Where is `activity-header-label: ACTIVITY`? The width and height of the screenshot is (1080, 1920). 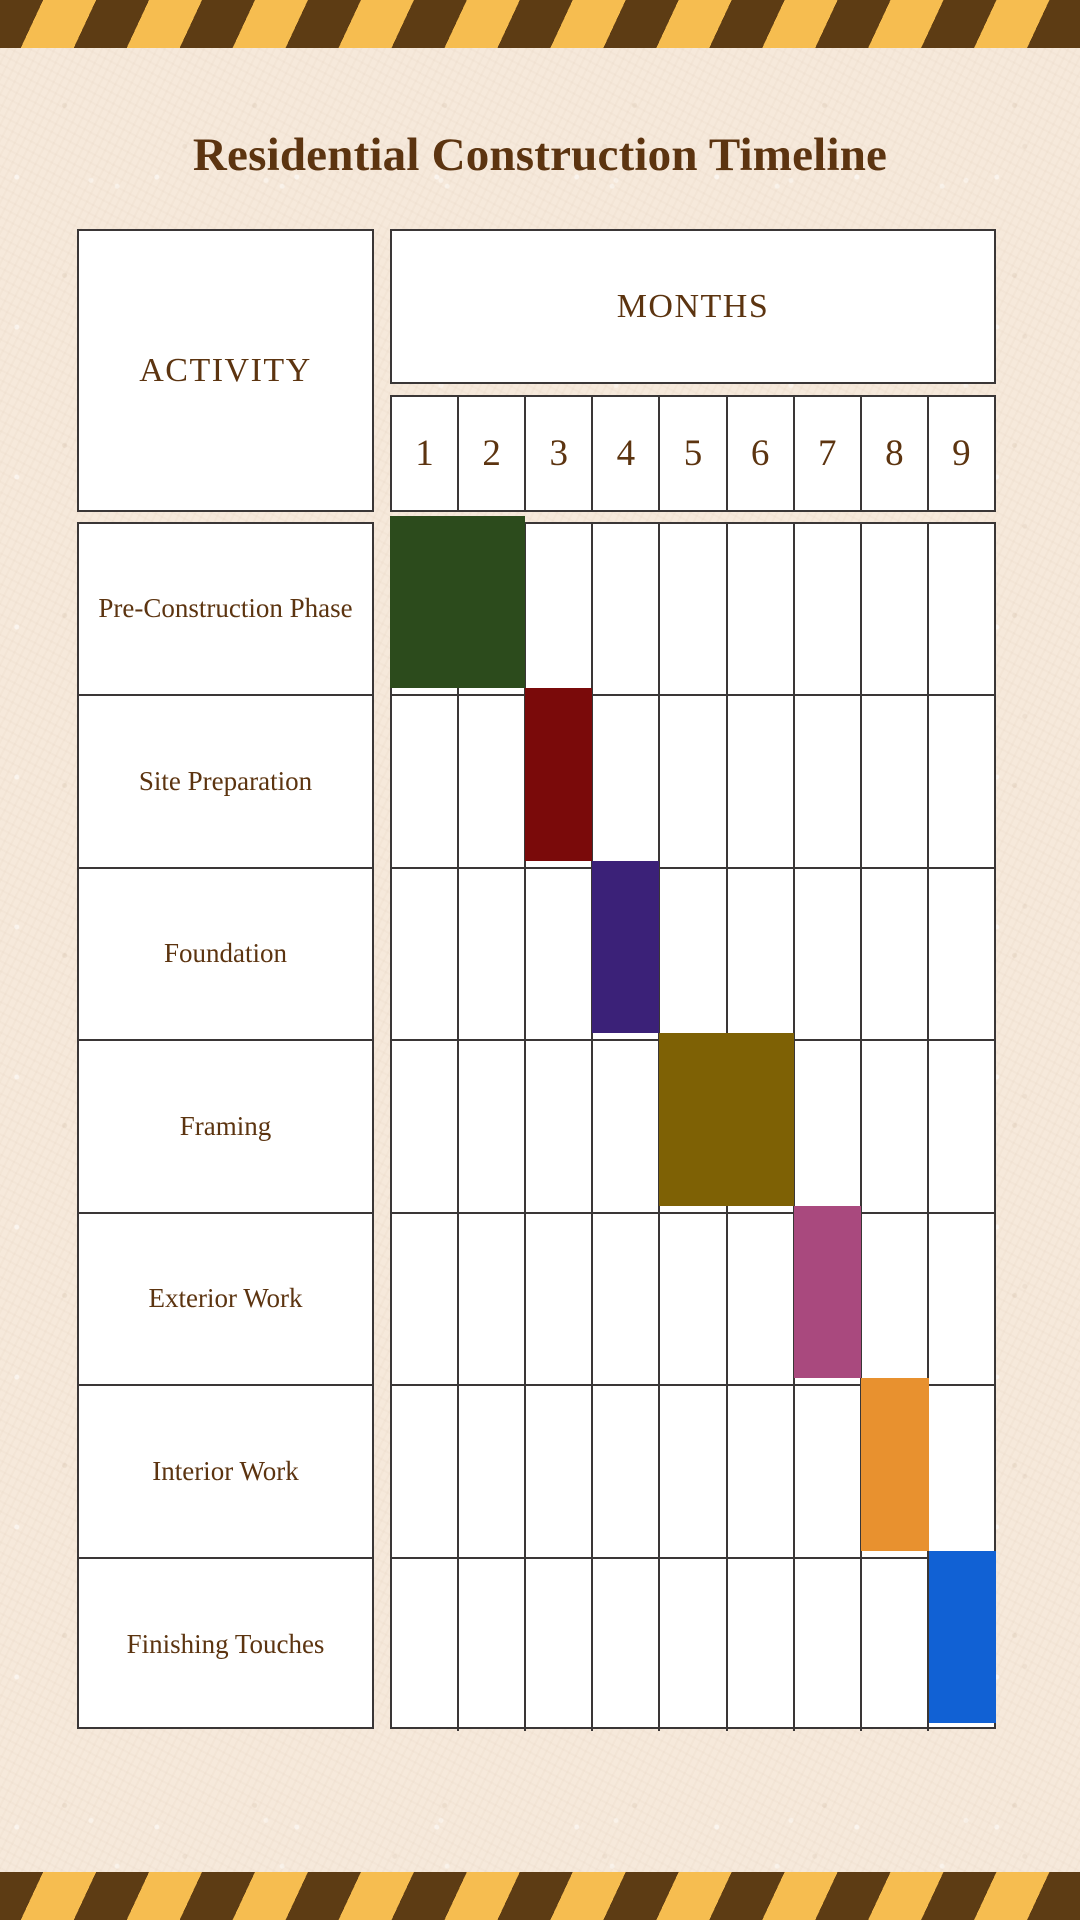 activity-header-label: ACTIVITY is located at coordinates (225, 370).